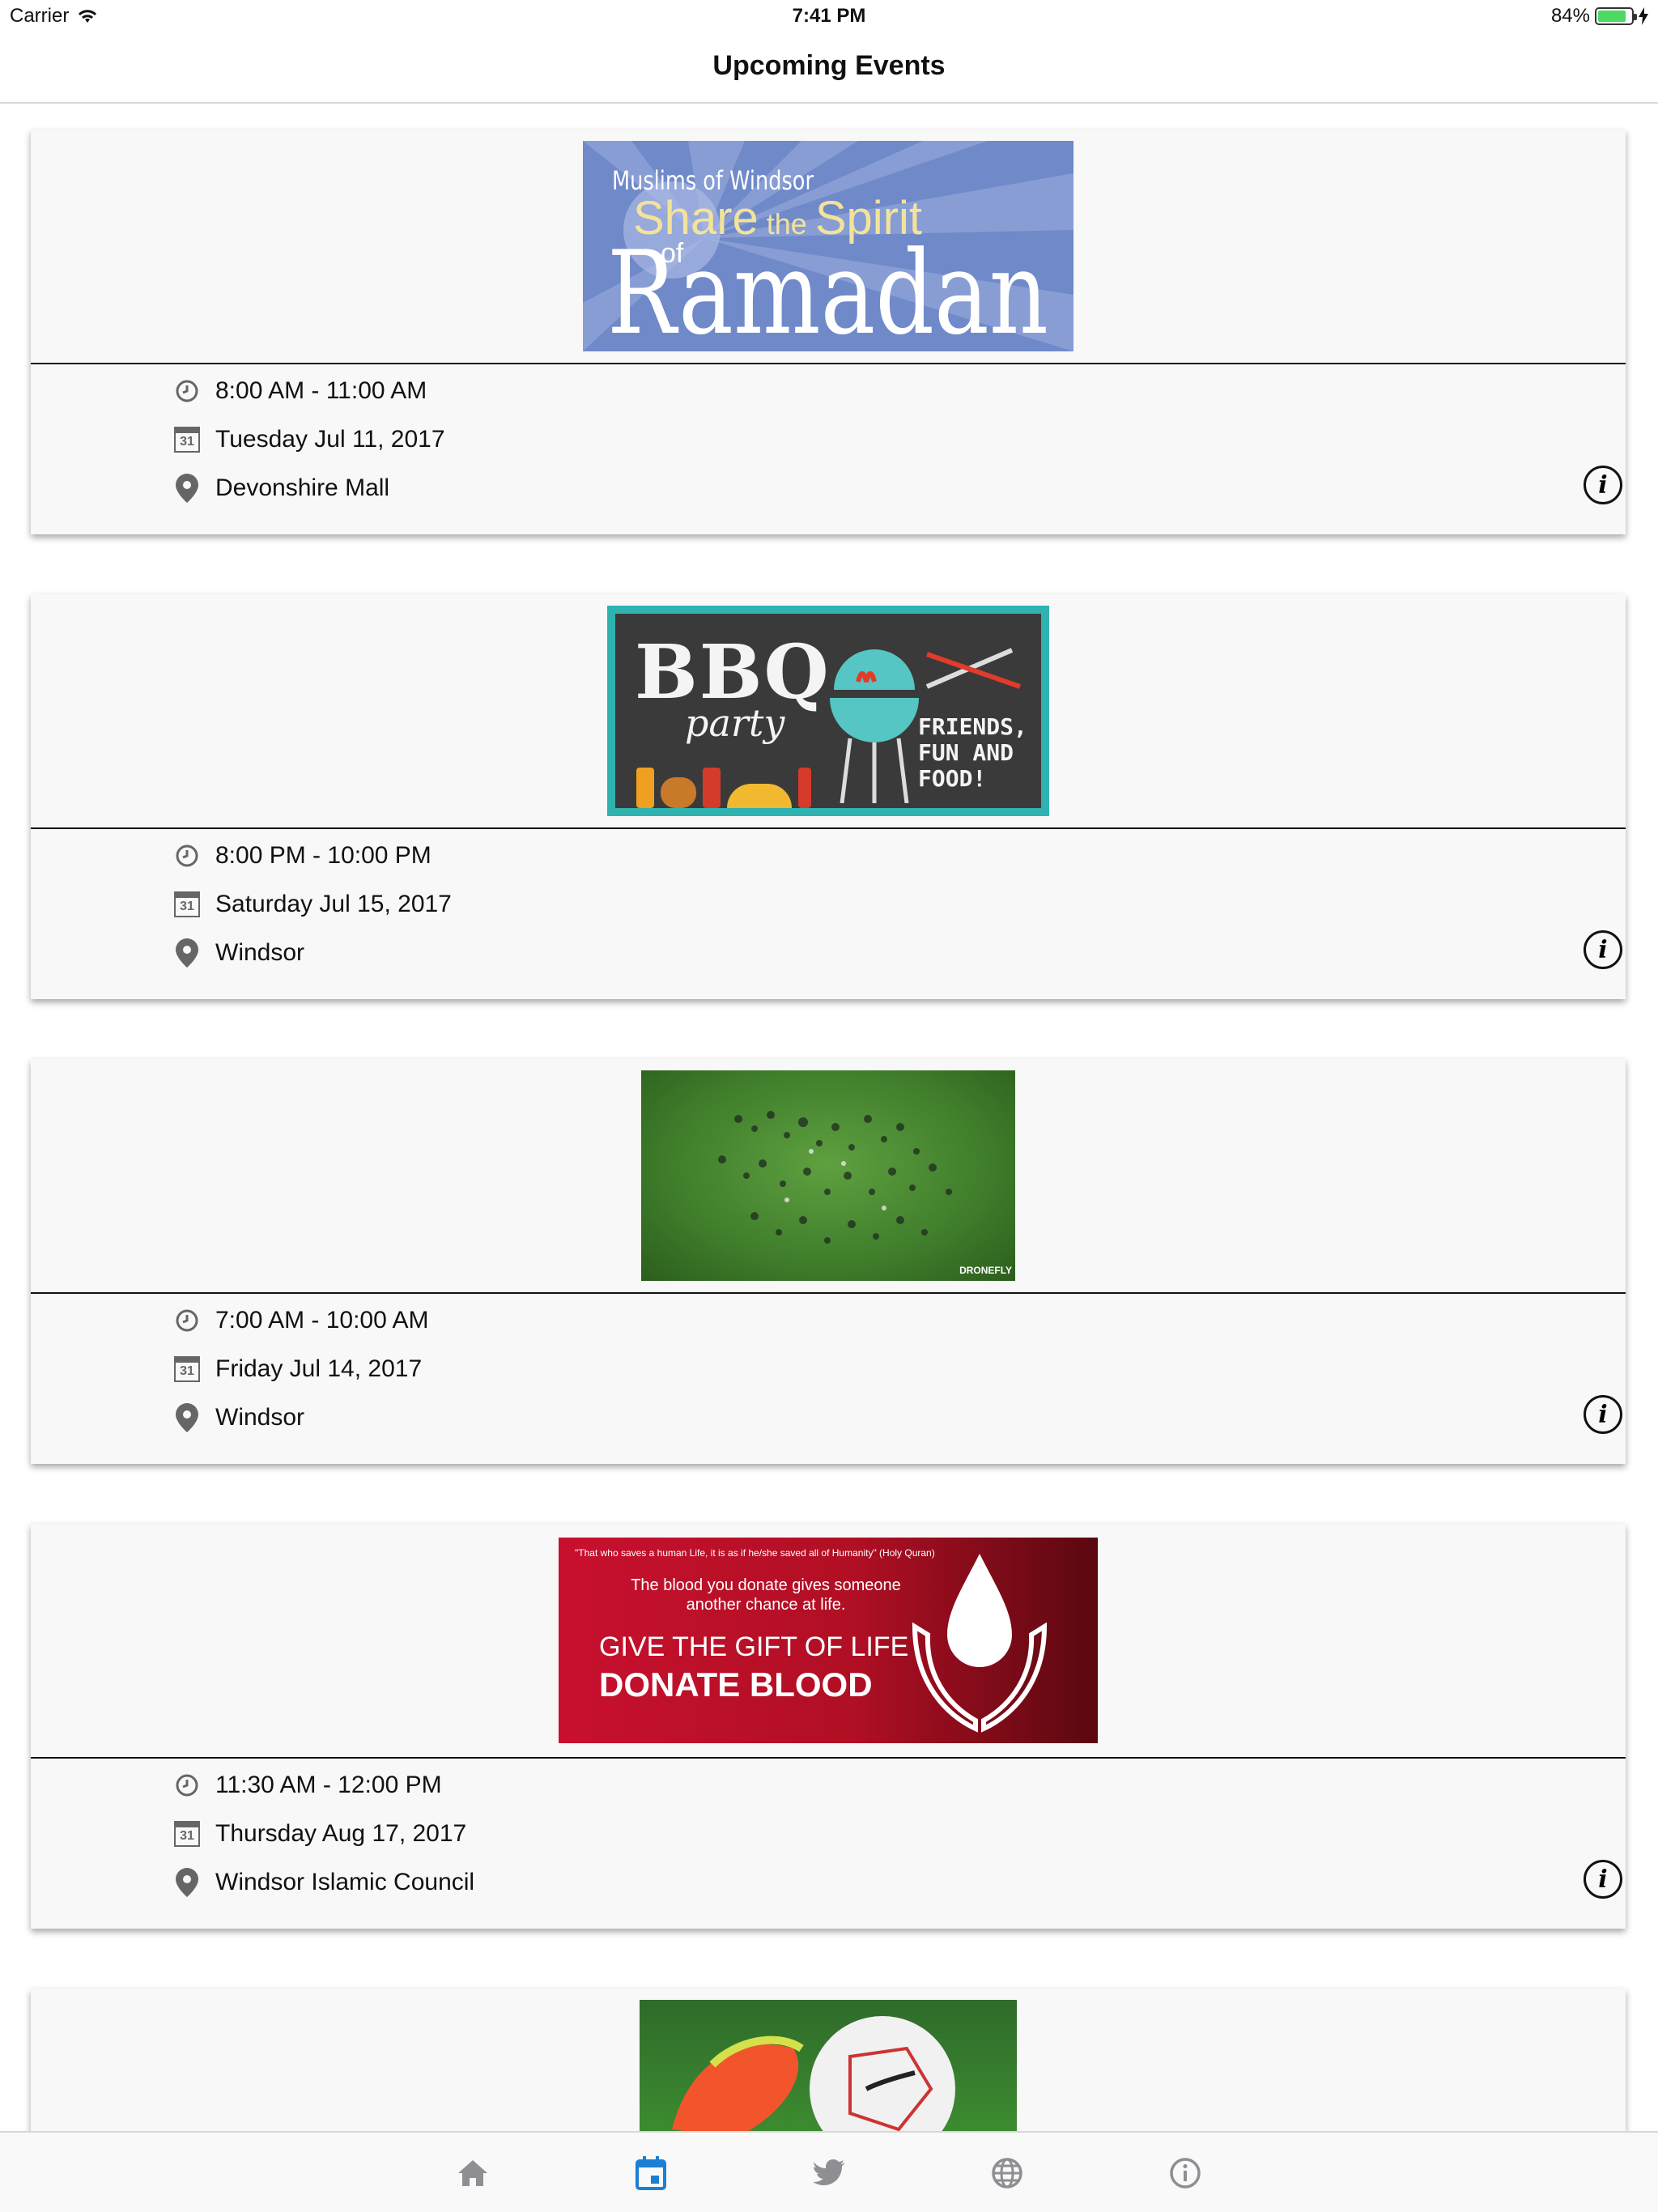  I want to click on event-time: 8:00 AM - 11:00 AM, so click(321, 391).